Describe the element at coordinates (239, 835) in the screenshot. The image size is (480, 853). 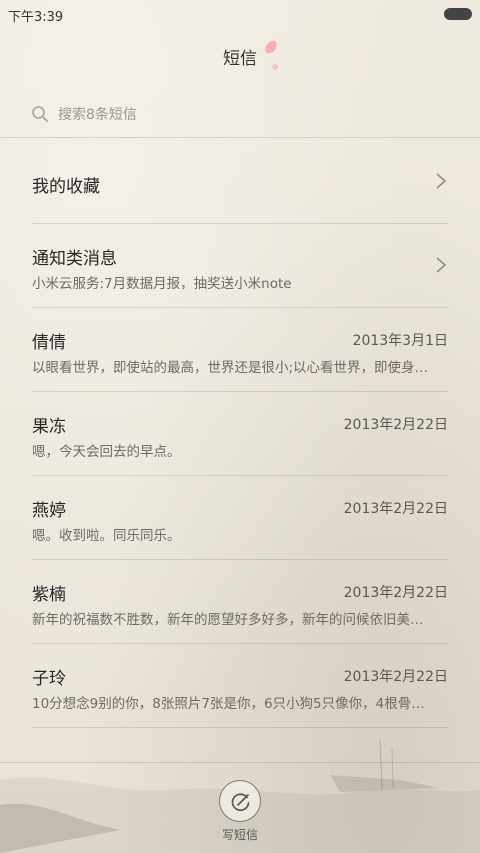
I see `compose-label: 写短信` at that location.